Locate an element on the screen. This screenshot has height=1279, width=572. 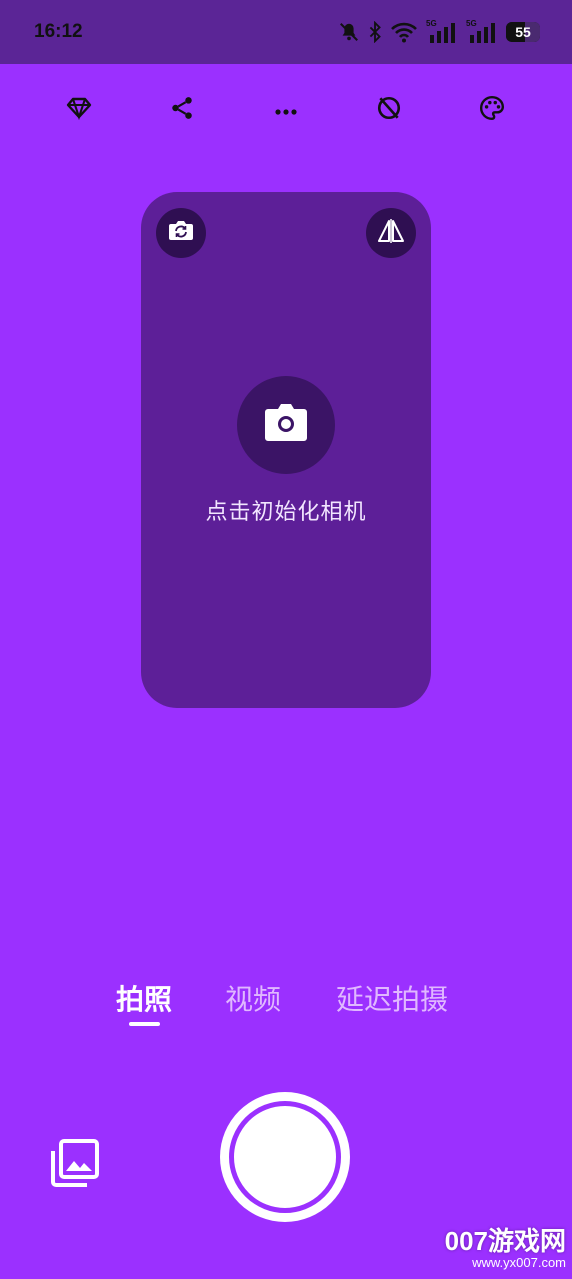
diamond-icon is located at coordinates (79, 110).